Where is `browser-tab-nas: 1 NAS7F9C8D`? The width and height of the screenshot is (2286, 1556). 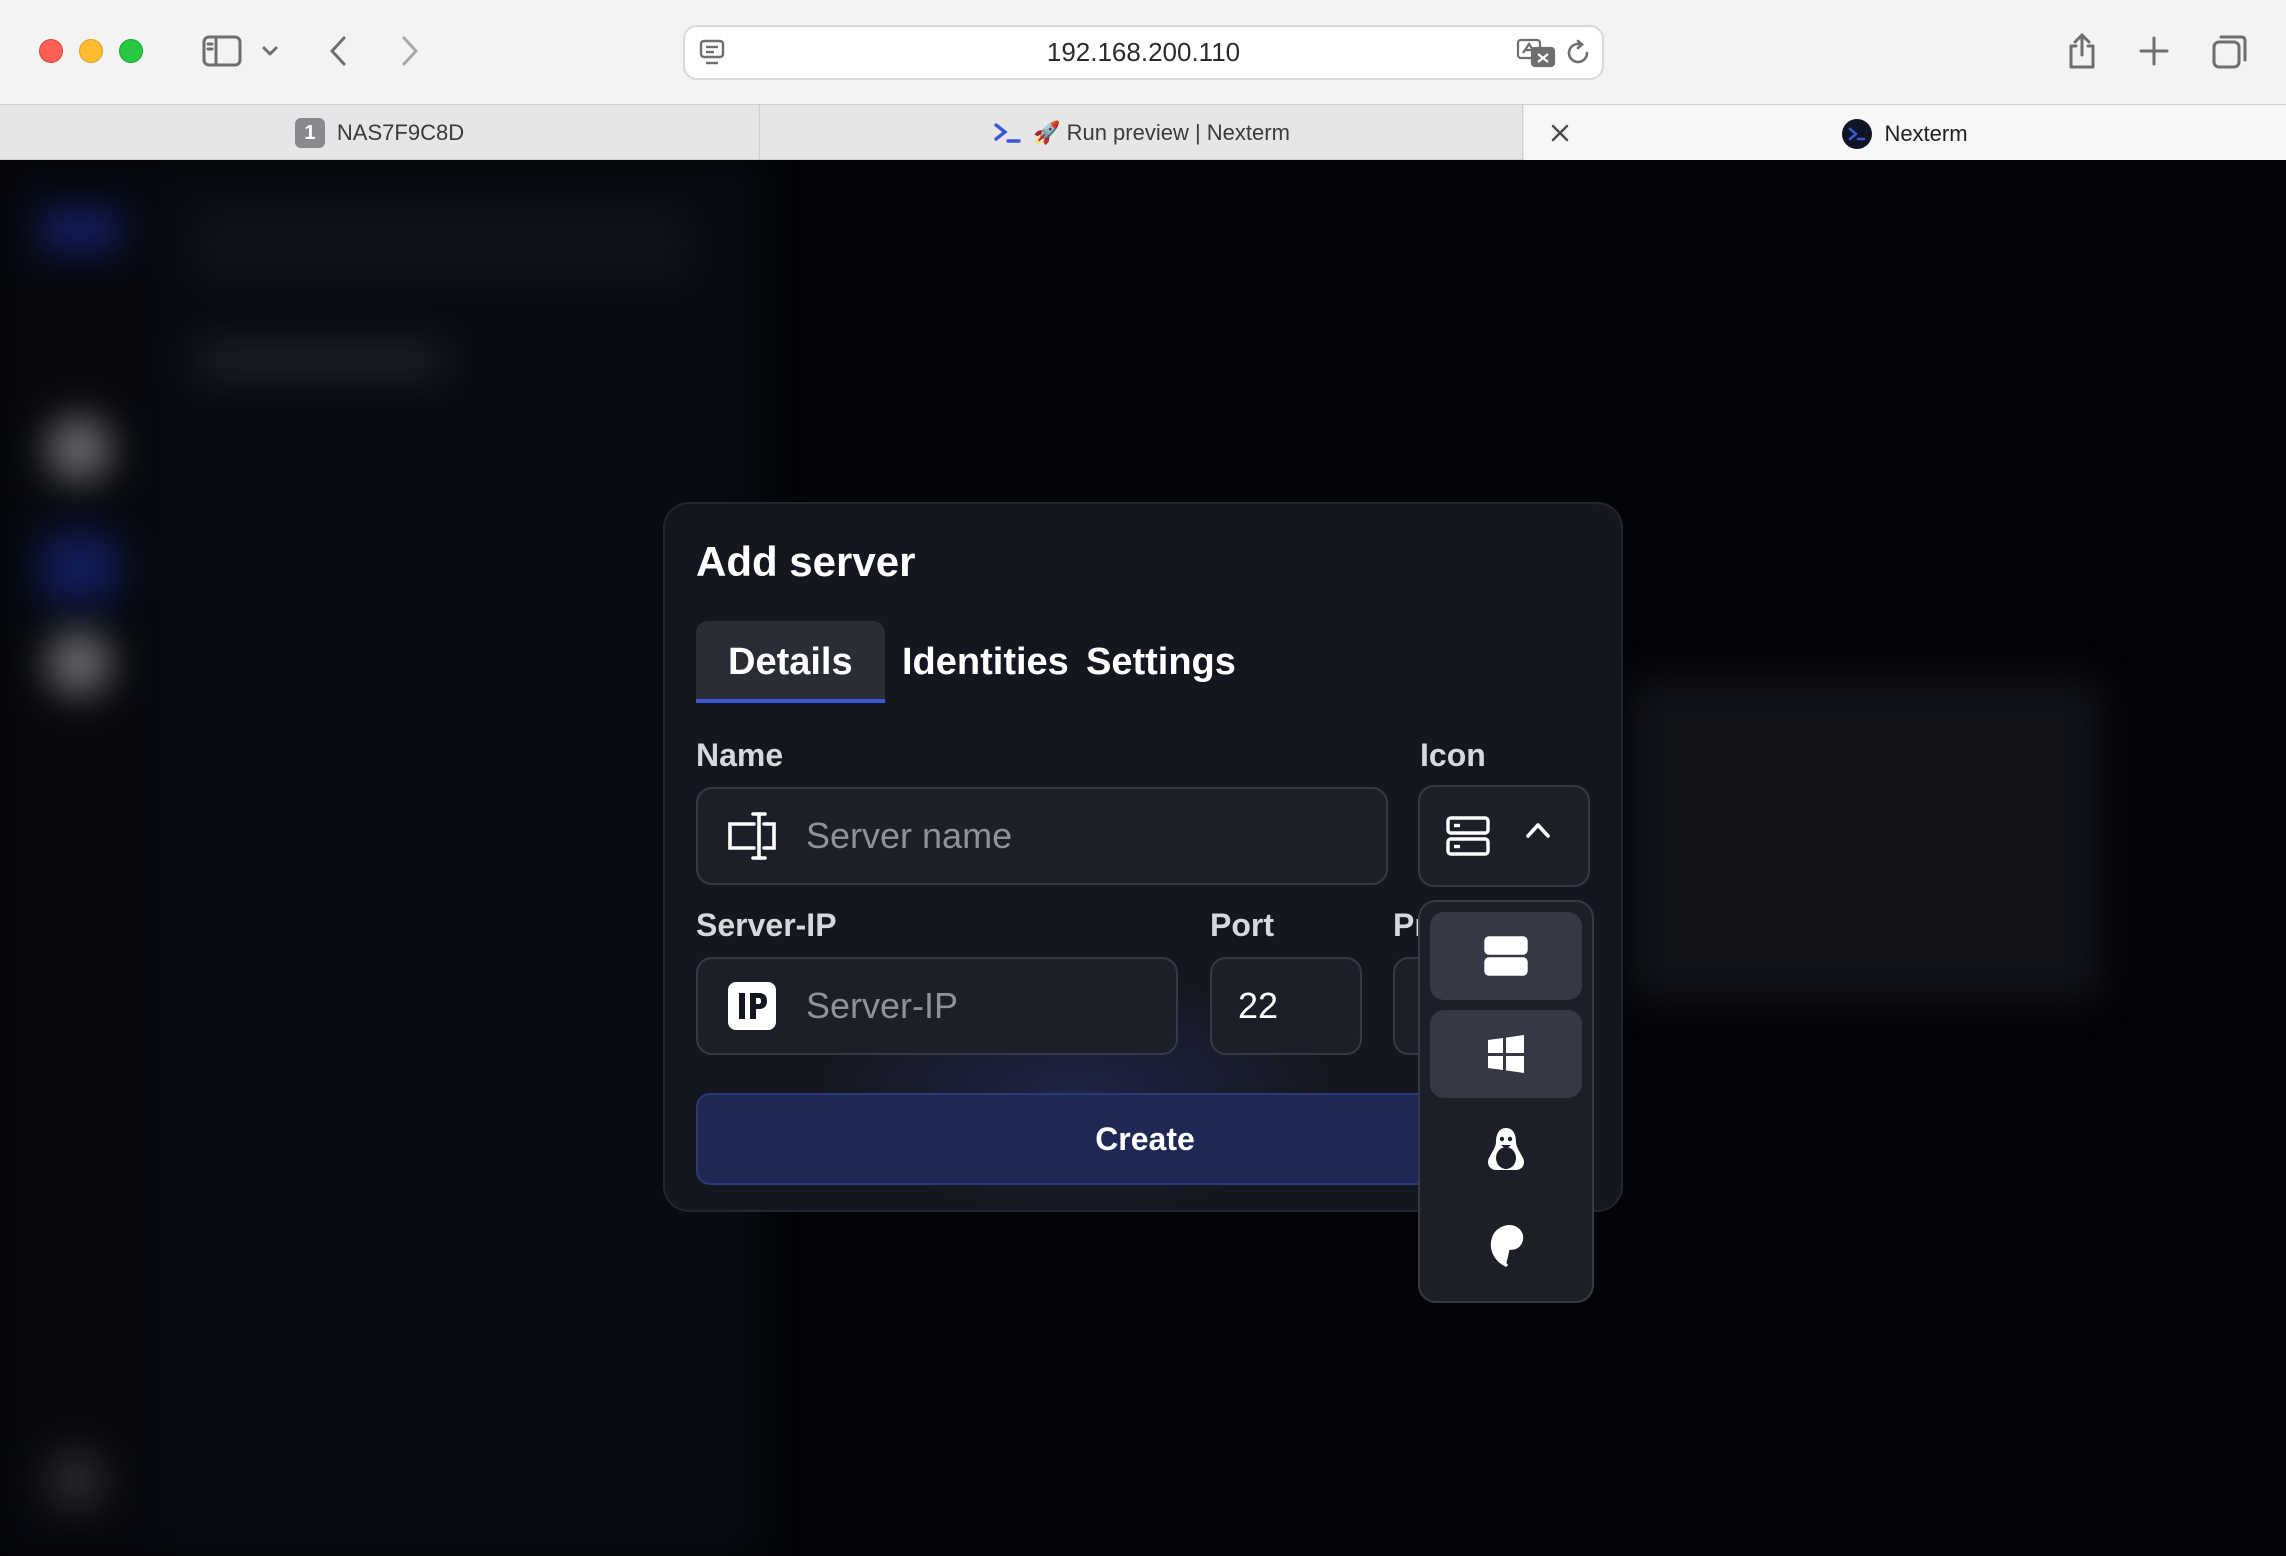
browser-tab-nas: 1 NAS7F9C8D is located at coordinates (380, 133).